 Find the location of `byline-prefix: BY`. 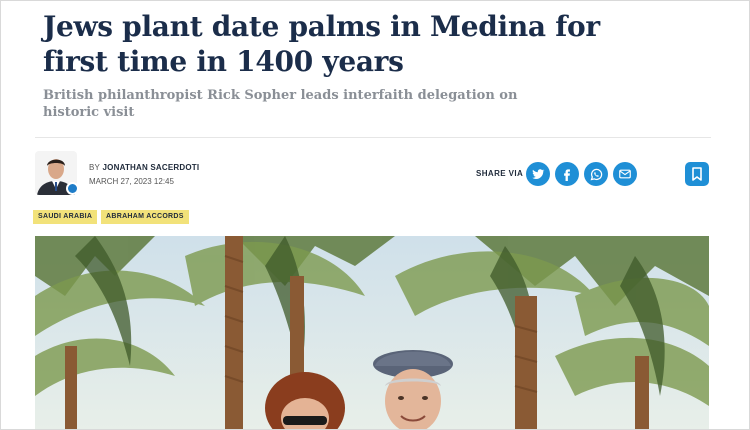

byline-prefix: BY is located at coordinates (95, 167).